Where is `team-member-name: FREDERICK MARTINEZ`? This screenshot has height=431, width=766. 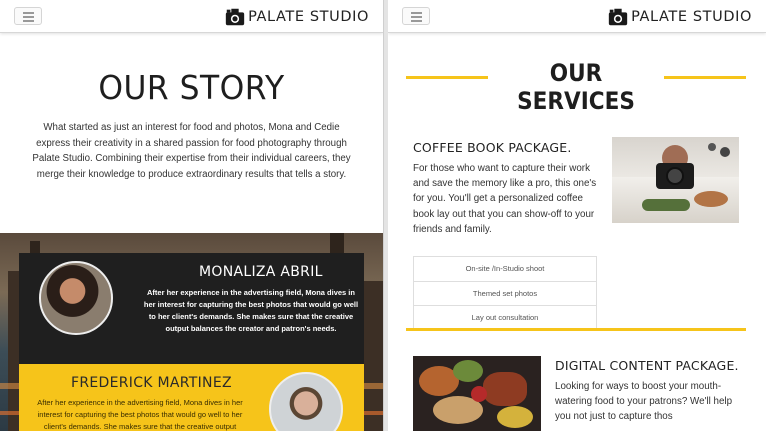
team-member-name: FREDERICK MARTINEZ is located at coordinates (151, 383).